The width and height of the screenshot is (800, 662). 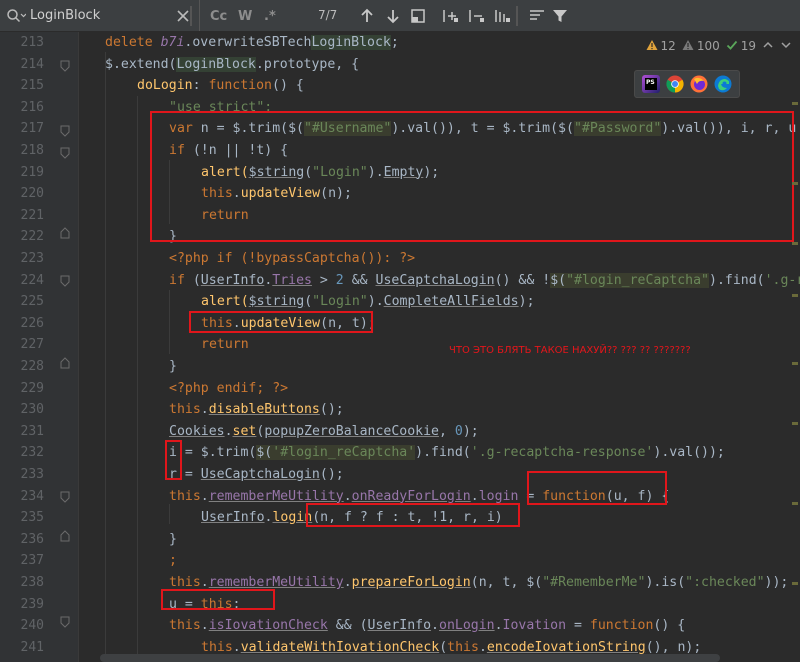 What do you see at coordinates (32, 129) in the screenshot?
I see `line-number: 217` at bounding box center [32, 129].